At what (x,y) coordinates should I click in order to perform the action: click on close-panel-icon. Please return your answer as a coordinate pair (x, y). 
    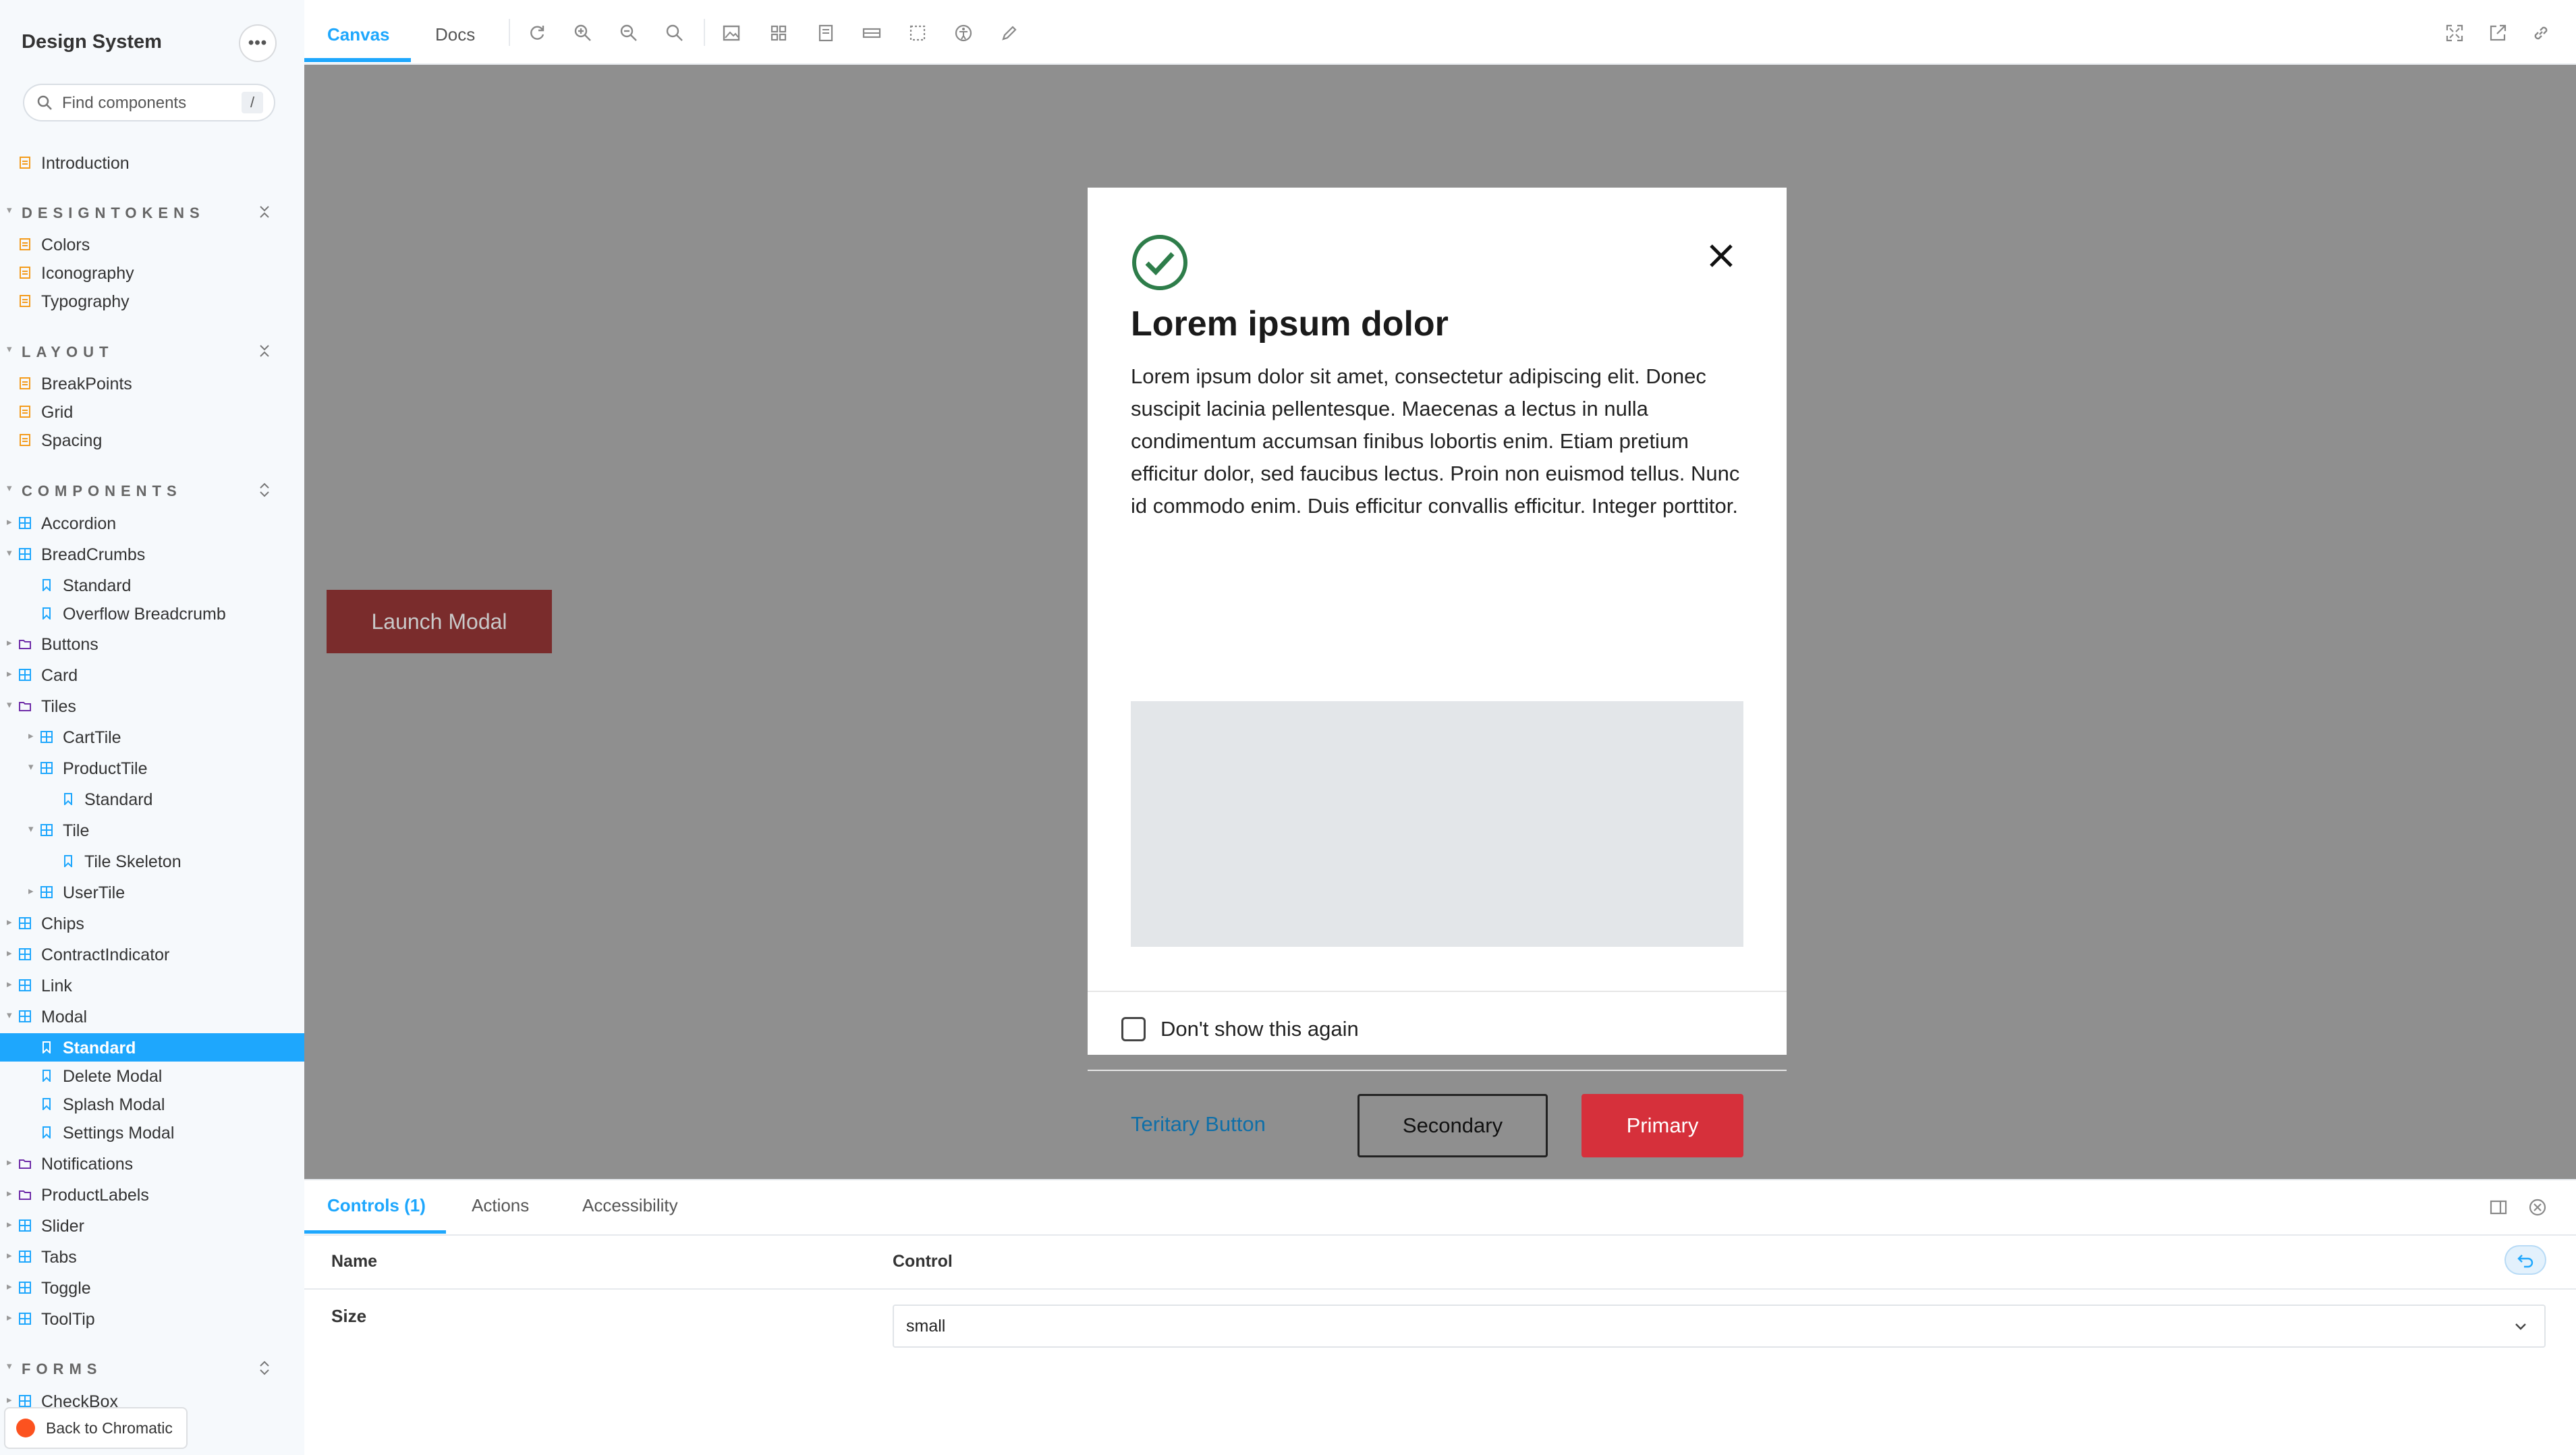
    Looking at the image, I should click on (2537, 1207).